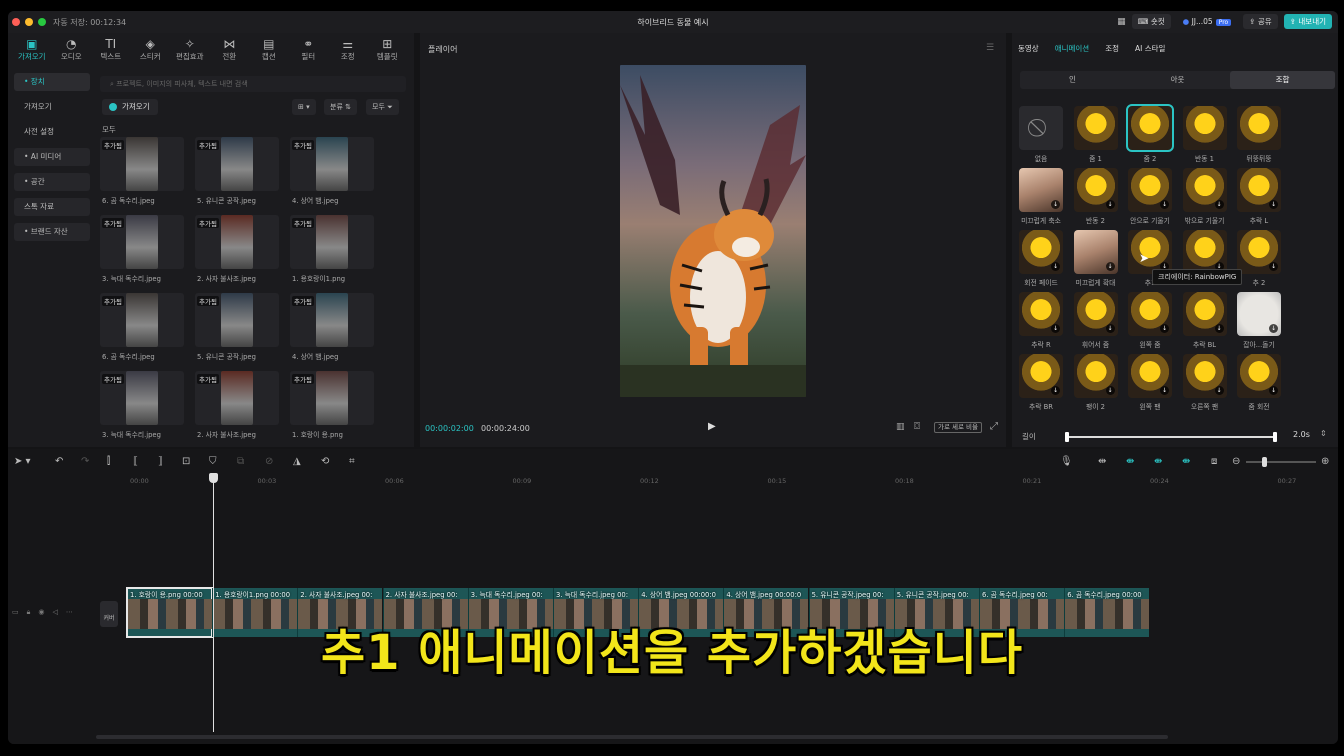  What do you see at coordinates (713, 231) in the screenshot?
I see `preview-video` at bounding box center [713, 231].